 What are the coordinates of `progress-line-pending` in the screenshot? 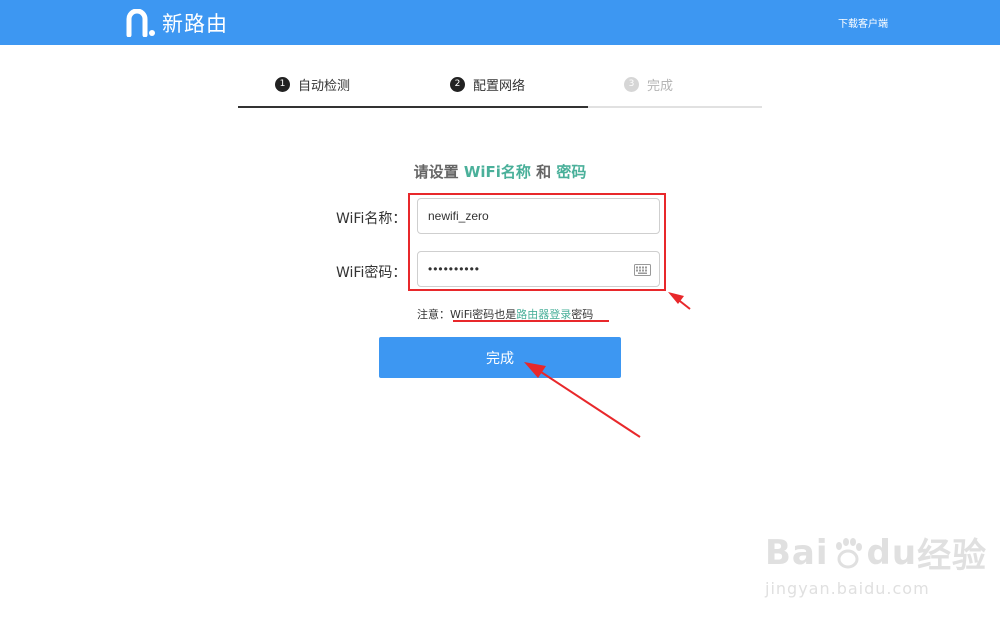 It's located at (675, 107).